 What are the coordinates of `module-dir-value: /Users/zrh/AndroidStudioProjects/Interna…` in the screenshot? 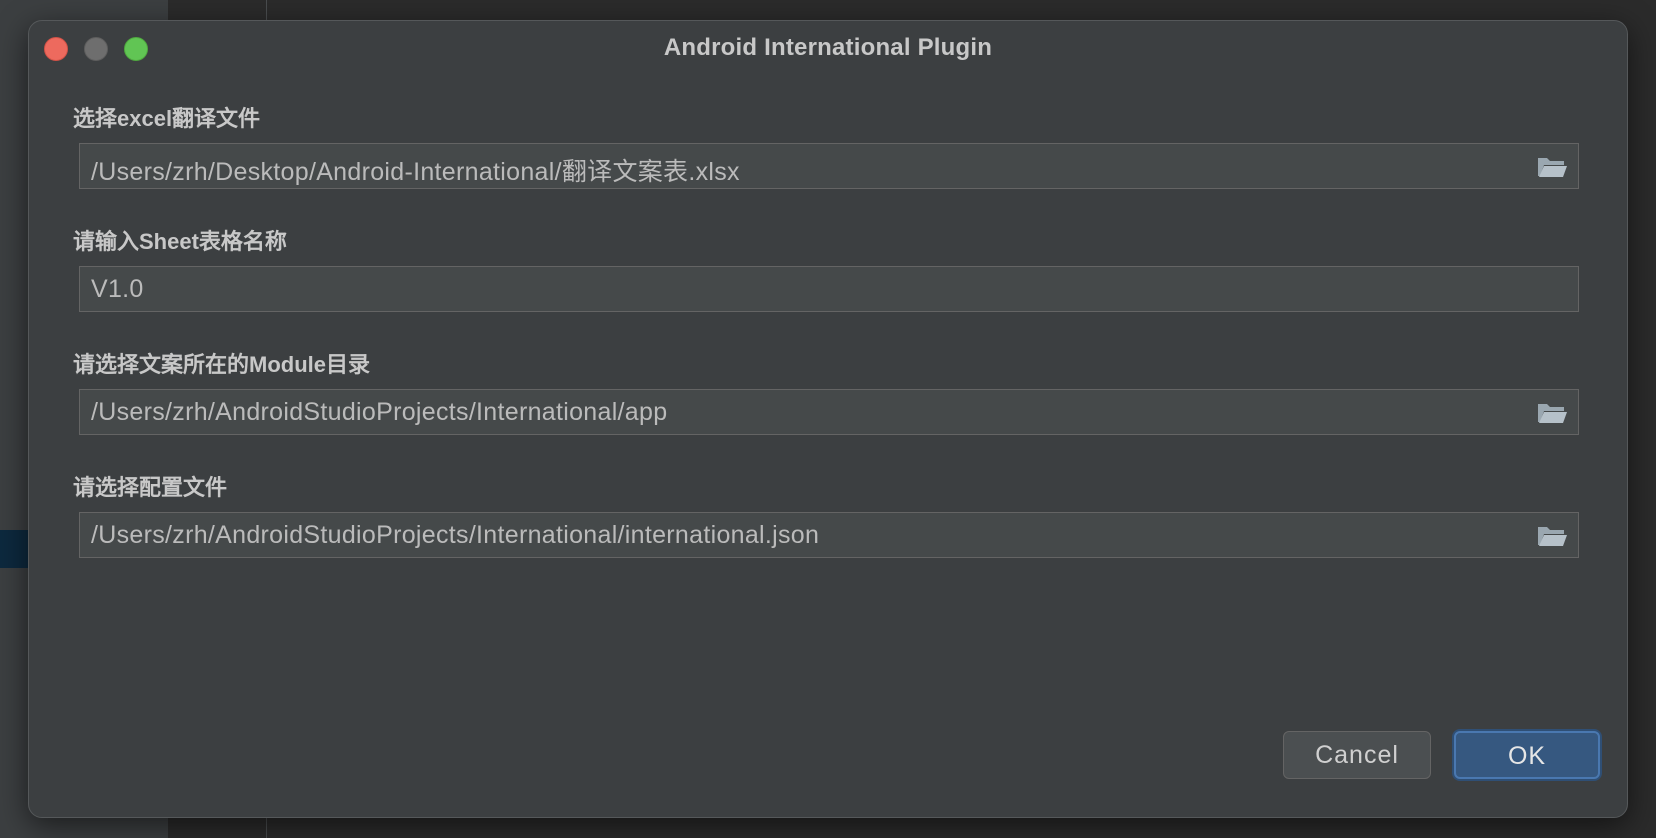 It's located at (379, 412).